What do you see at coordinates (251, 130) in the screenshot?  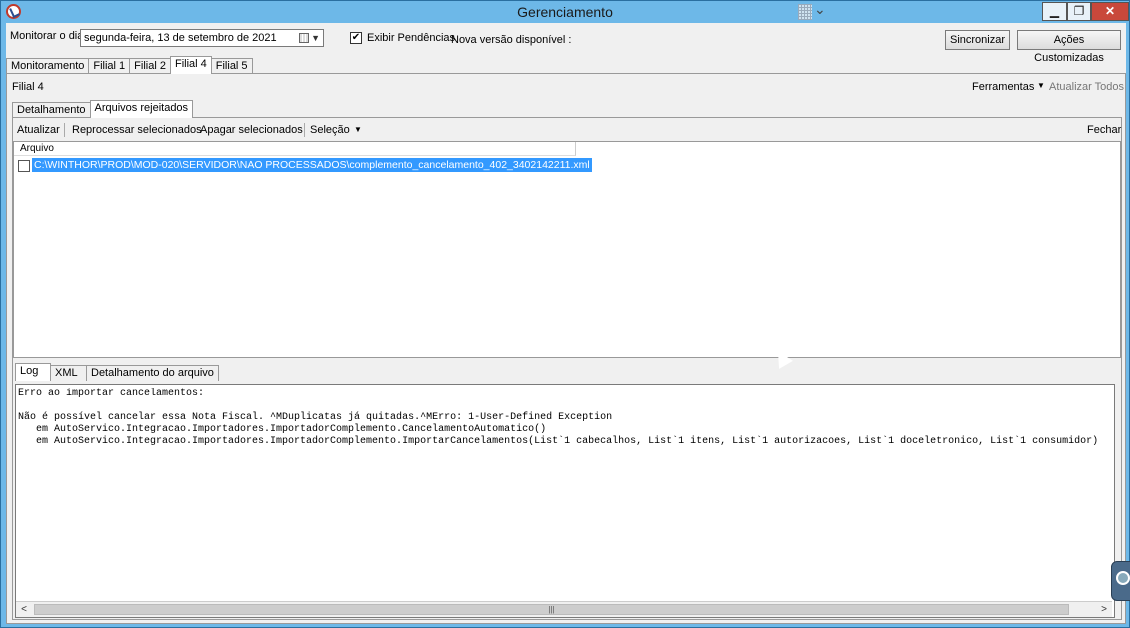 I see `delete-selected-button: Apagar selecionados` at bounding box center [251, 130].